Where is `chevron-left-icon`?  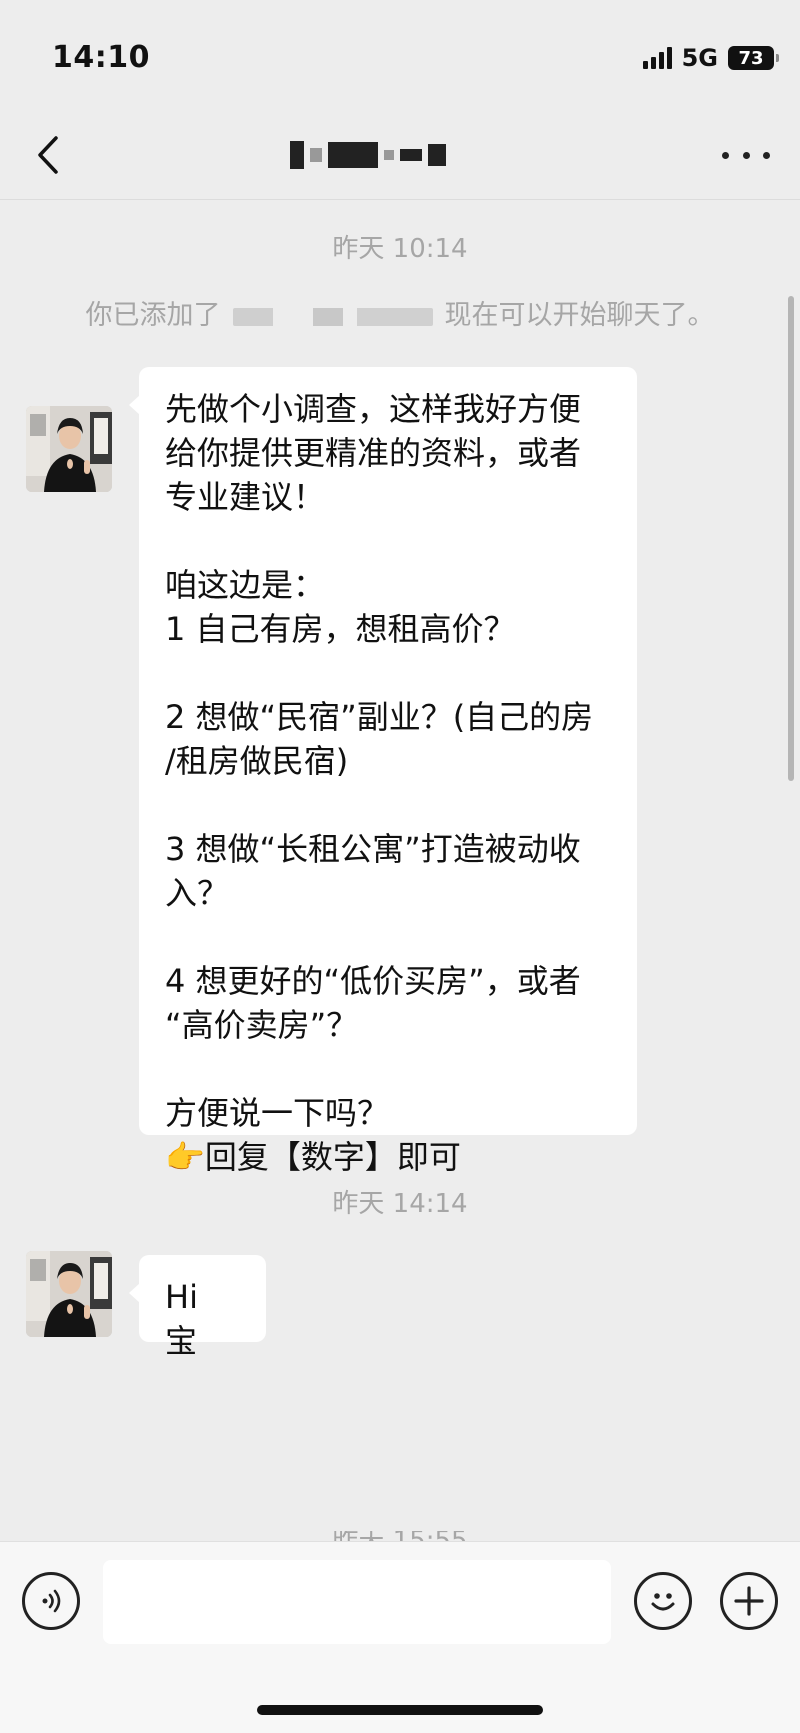 chevron-left-icon is located at coordinates (48, 155).